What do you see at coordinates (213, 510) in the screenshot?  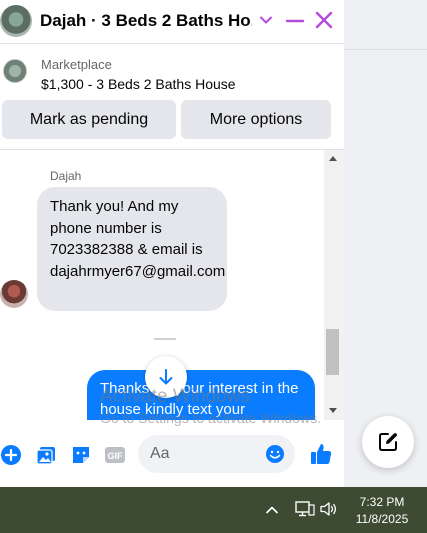 I see `windows-taskbar: 7:32 PM 11/8/2025` at bounding box center [213, 510].